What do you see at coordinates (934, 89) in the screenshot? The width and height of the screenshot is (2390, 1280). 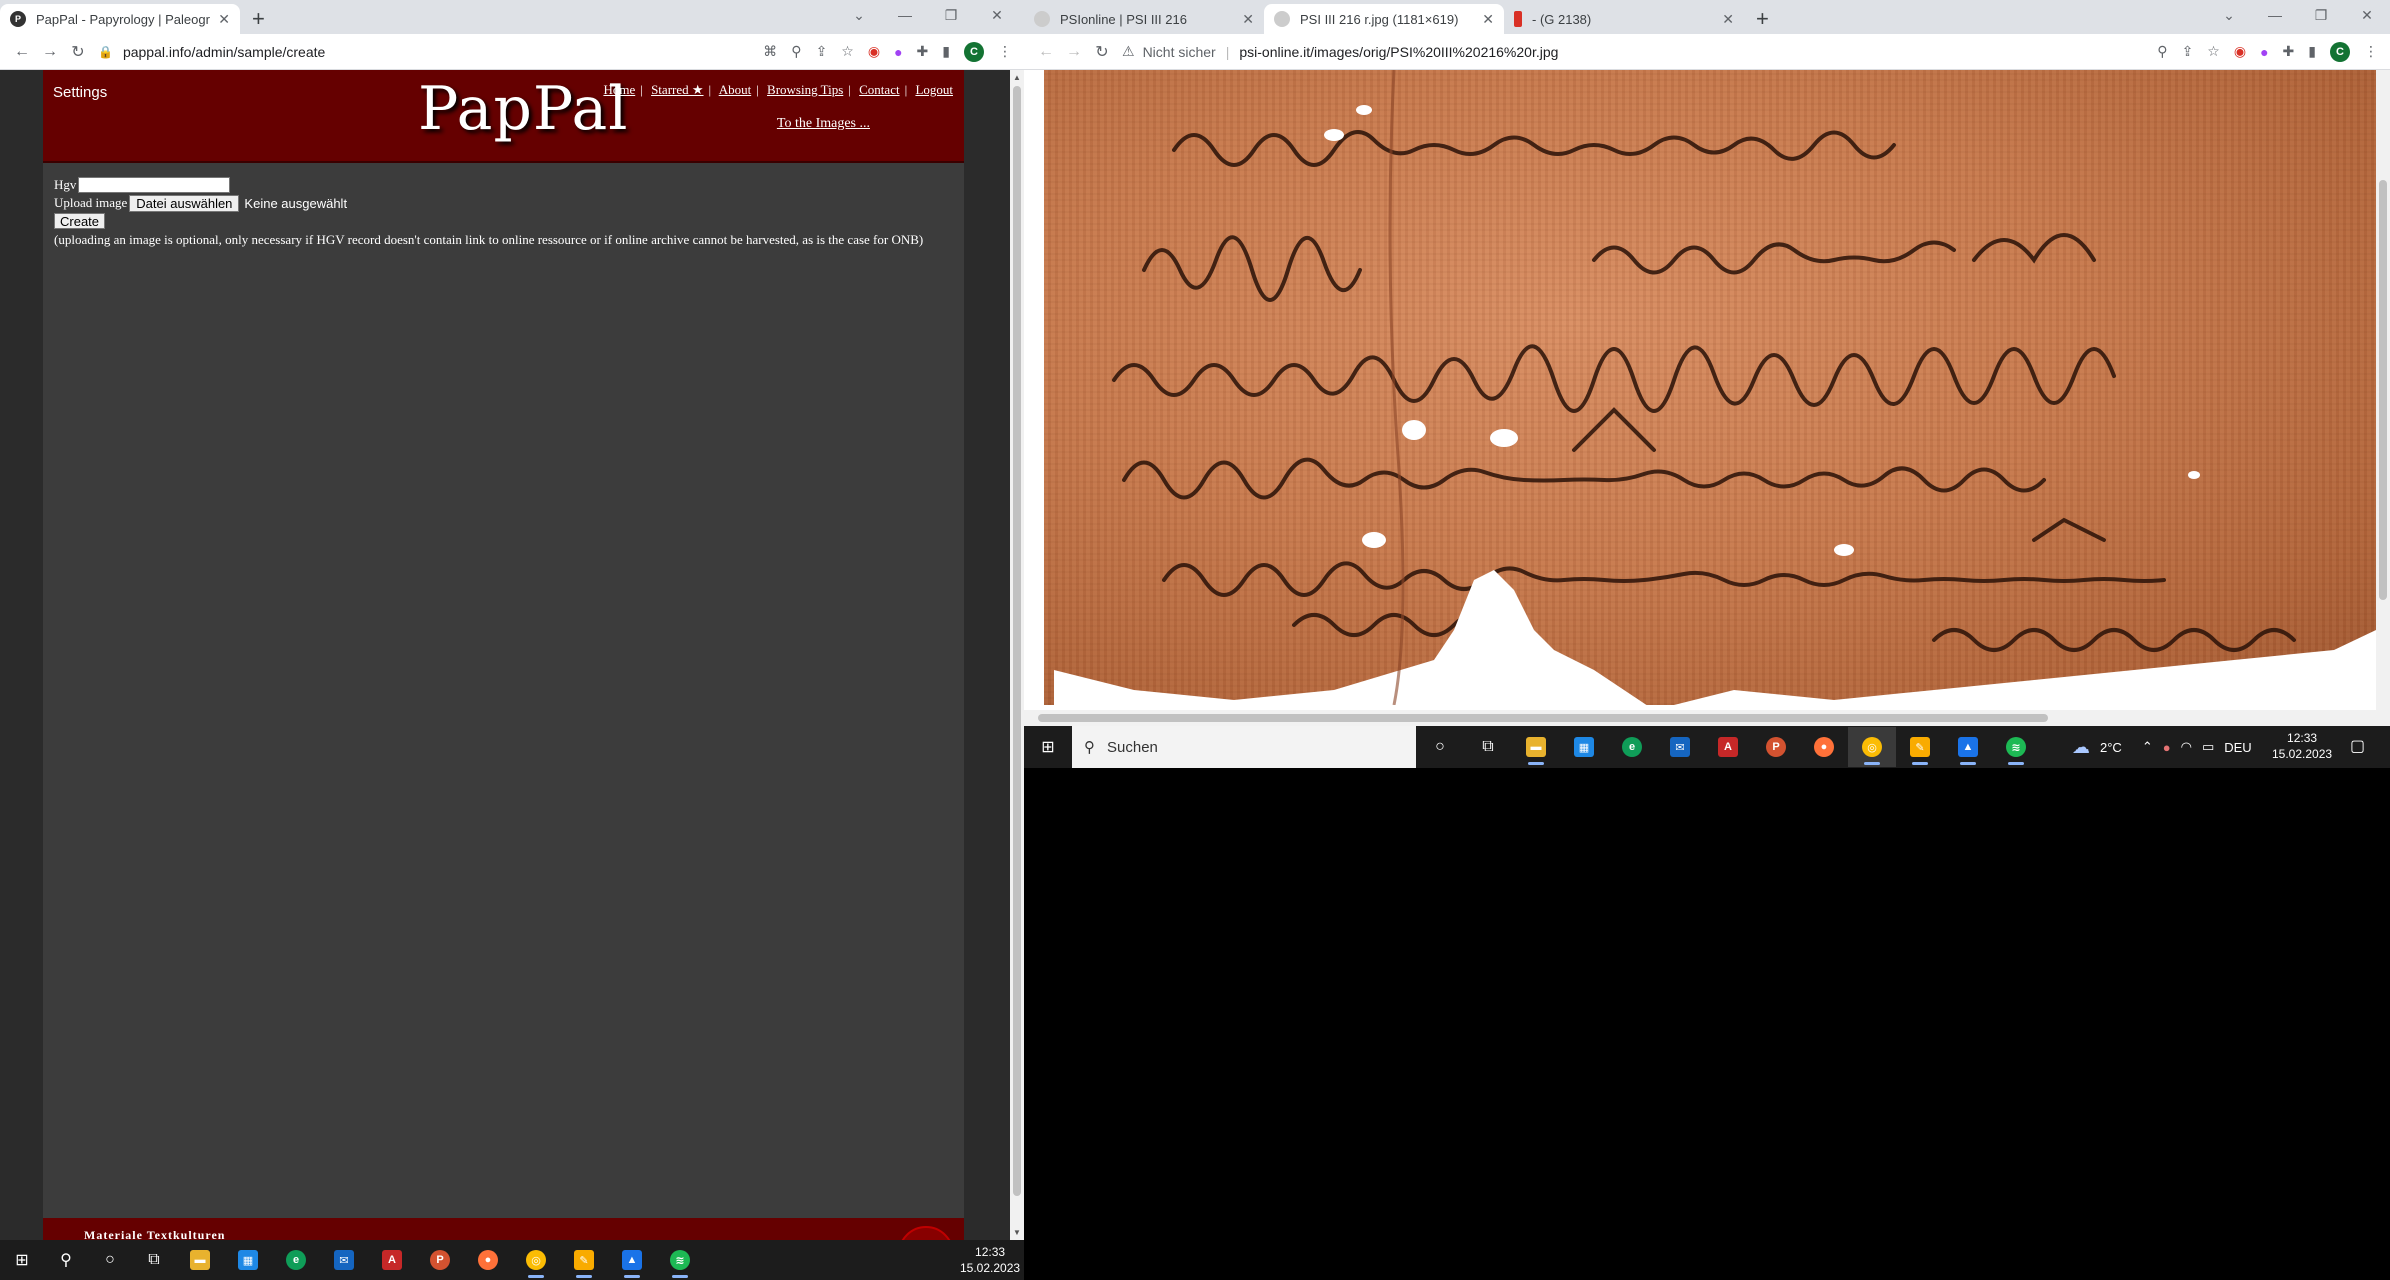 I see `nav-logout: Logout` at bounding box center [934, 89].